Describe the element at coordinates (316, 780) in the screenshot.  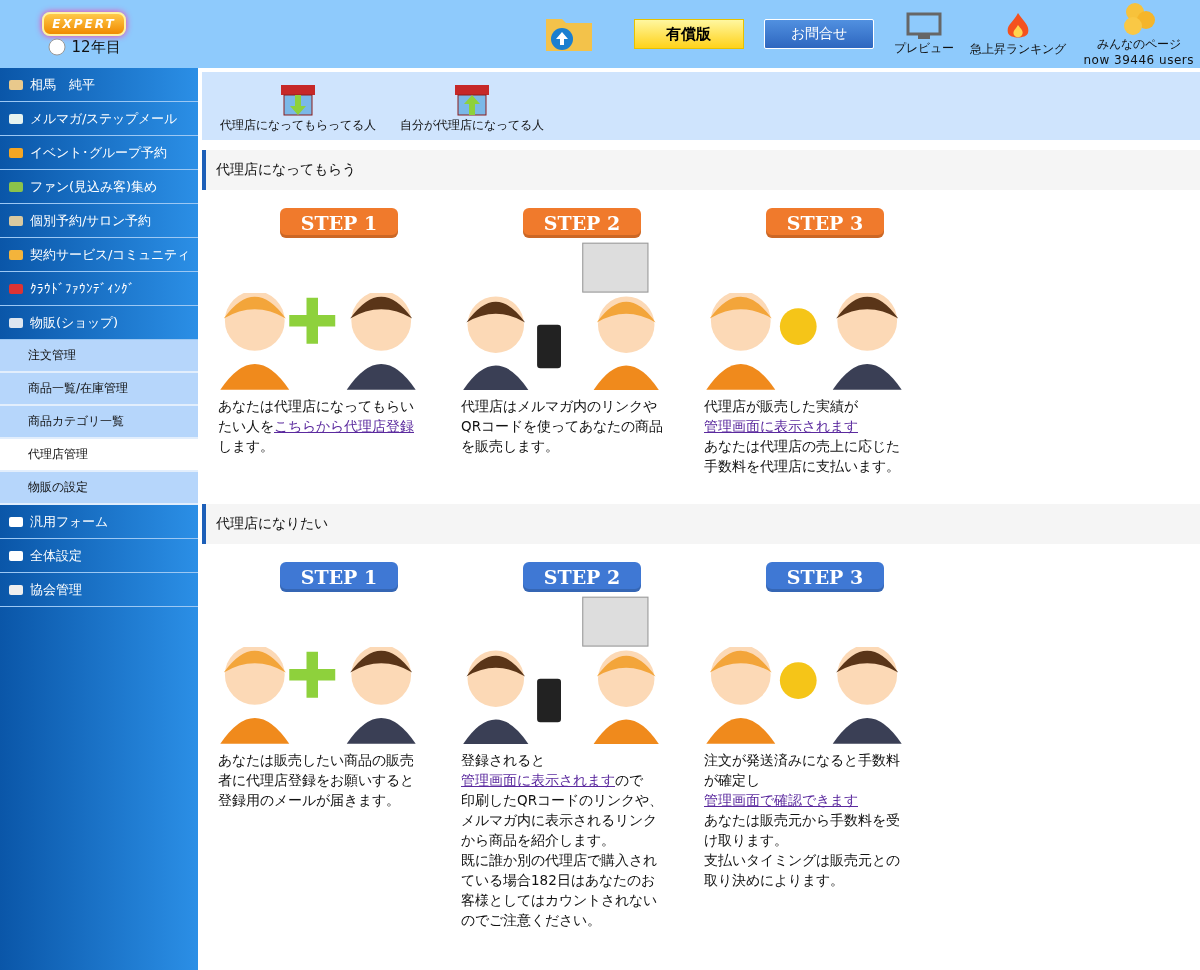
I see `step-description: あなたは販売したい商品の販売者に代理店登録をお願いすると登録用のメールが届きます。` at that location.